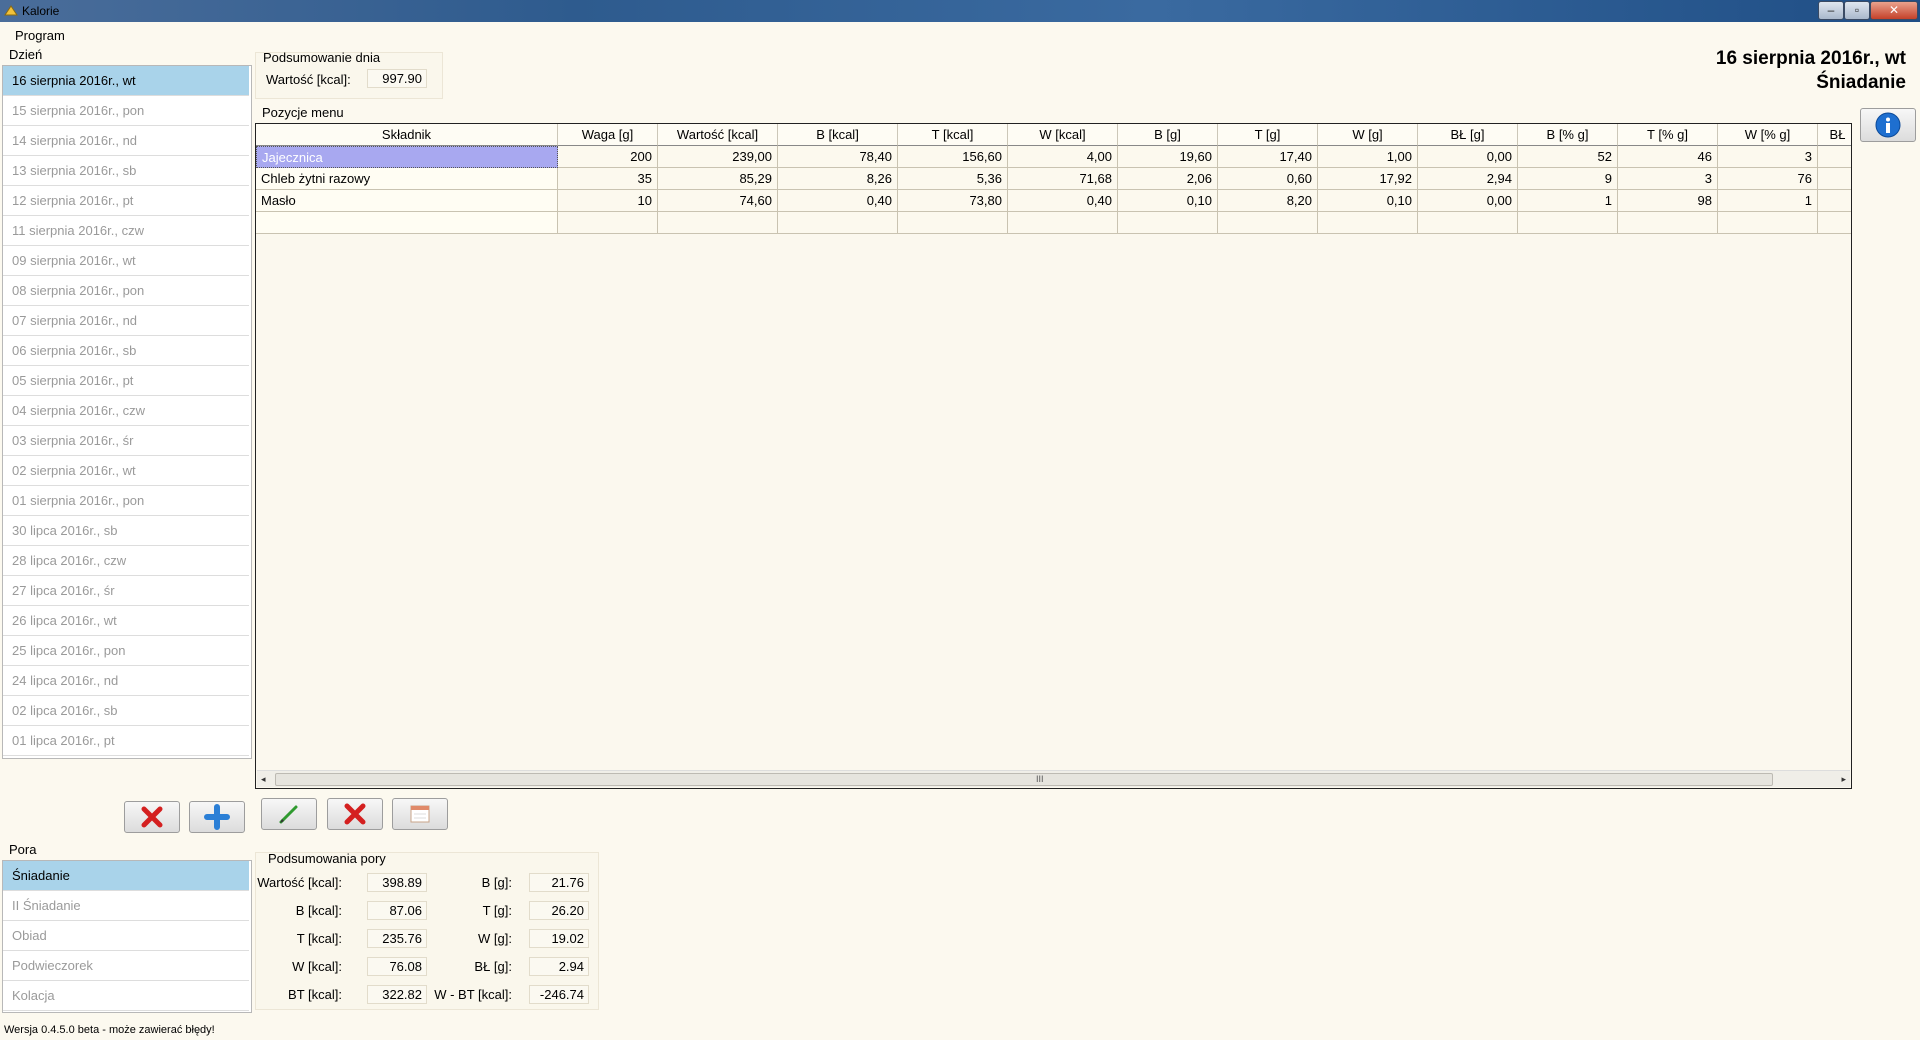  Describe the element at coordinates (1894, 10) in the screenshot. I see `close-window-button: ✕` at that location.